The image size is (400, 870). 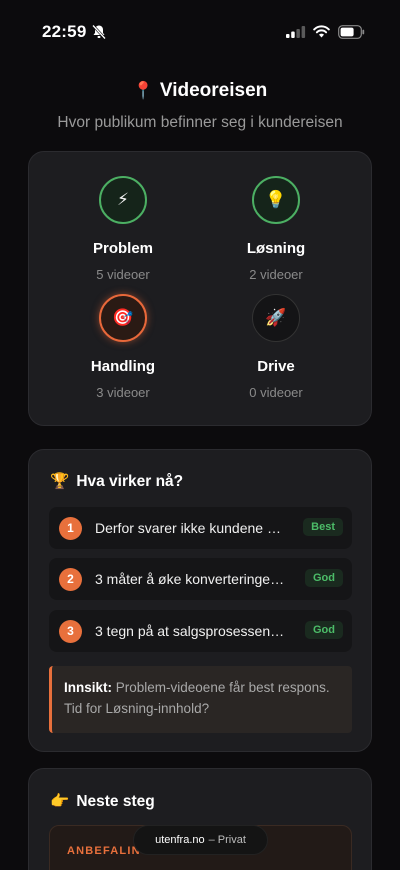 I want to click on rank-number: 2, so click(x=70, y=579).